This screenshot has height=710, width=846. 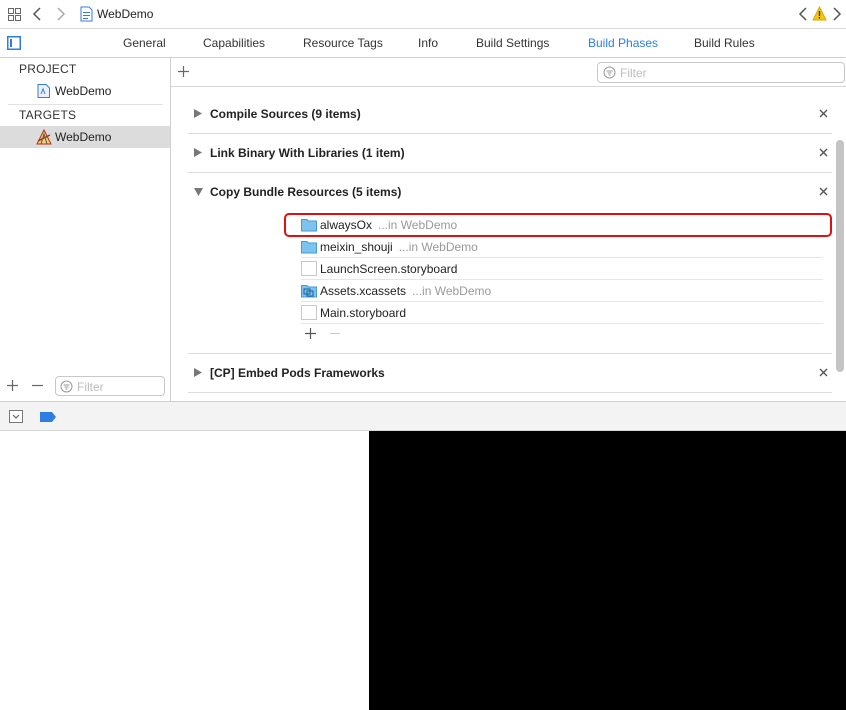 I want to click on add-target-icon, so click(x=12, y=385).